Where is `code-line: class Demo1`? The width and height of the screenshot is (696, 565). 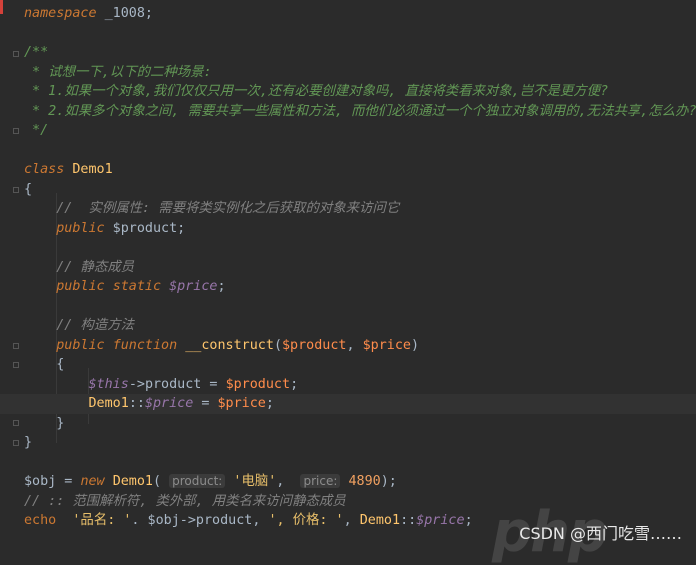 code-line: class Demo1 is located at coordinates (360, 170).